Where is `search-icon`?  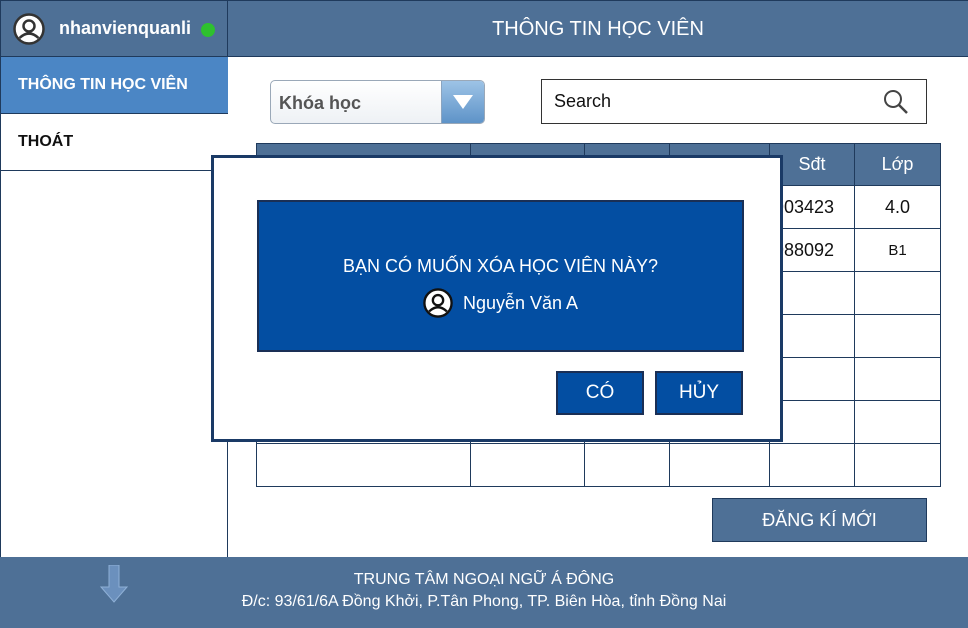
search-icon is located at coordinates (896, 104).